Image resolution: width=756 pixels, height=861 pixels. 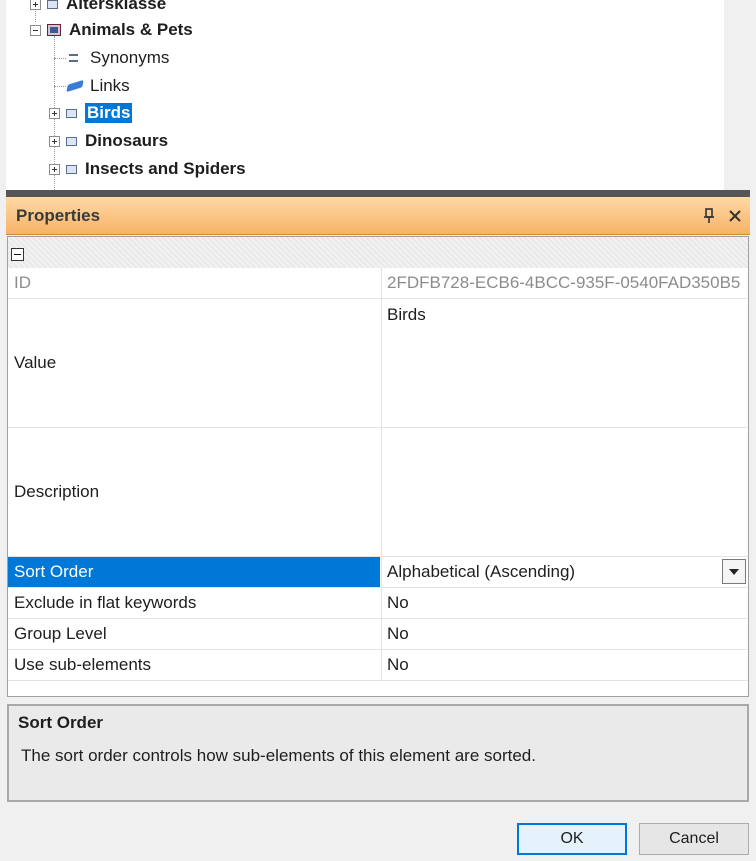 What do you see at coordinates (110, 85) in the screenshot?
I see `tree-node-label: Links` at bounding box center [110, 85].